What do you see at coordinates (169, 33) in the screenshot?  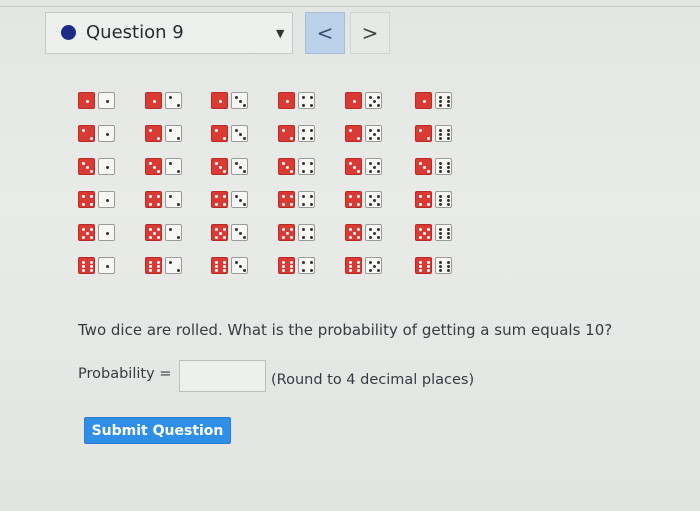 I see `question-selector: Question 9 ▼` at bounding box center [169, 33].